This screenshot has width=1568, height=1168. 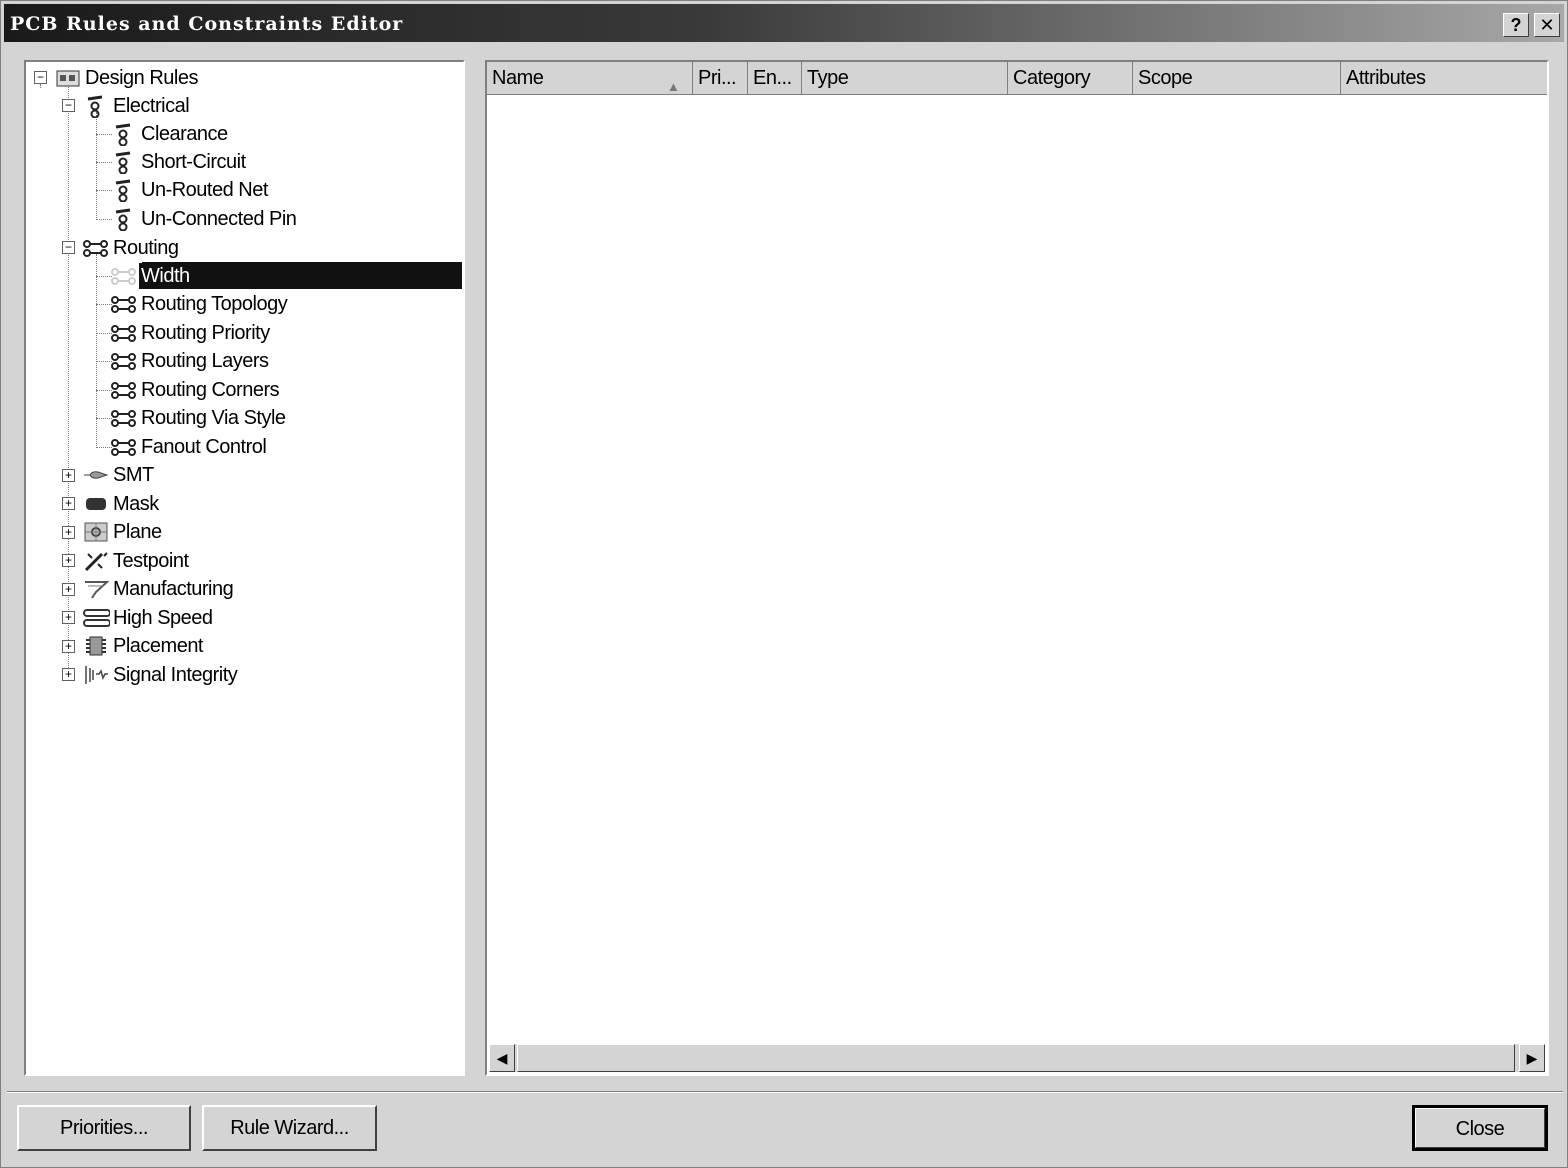 I want to click on expand-manufacturing: +, so click(x=68, y=589).